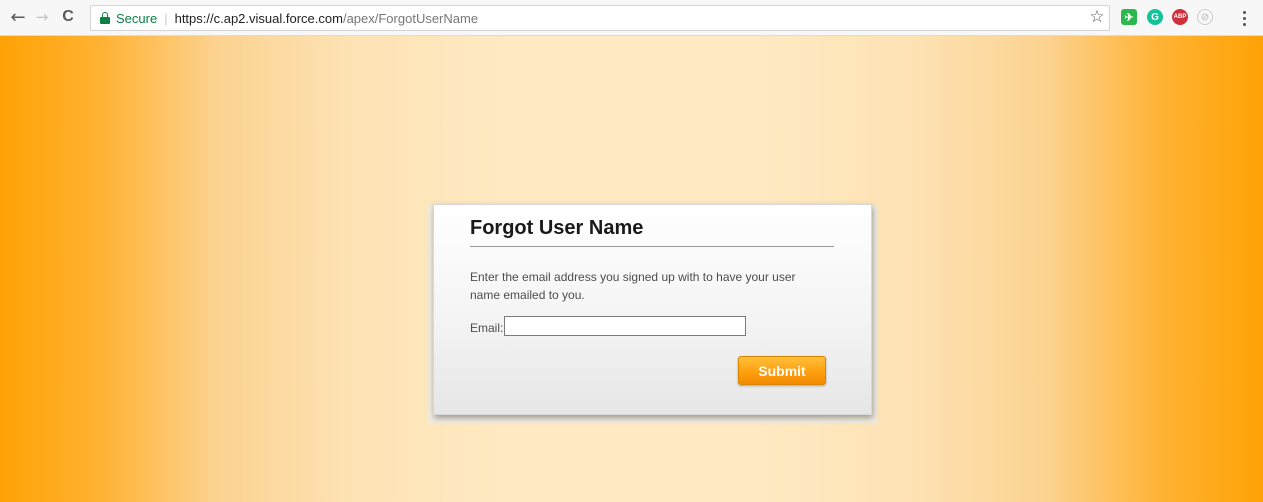 This screenshot has height=502, width=1263. Describe the element at coordinates (1155, 17) in the screenshot. I see `grammarly-extension-icon: G` at that location.